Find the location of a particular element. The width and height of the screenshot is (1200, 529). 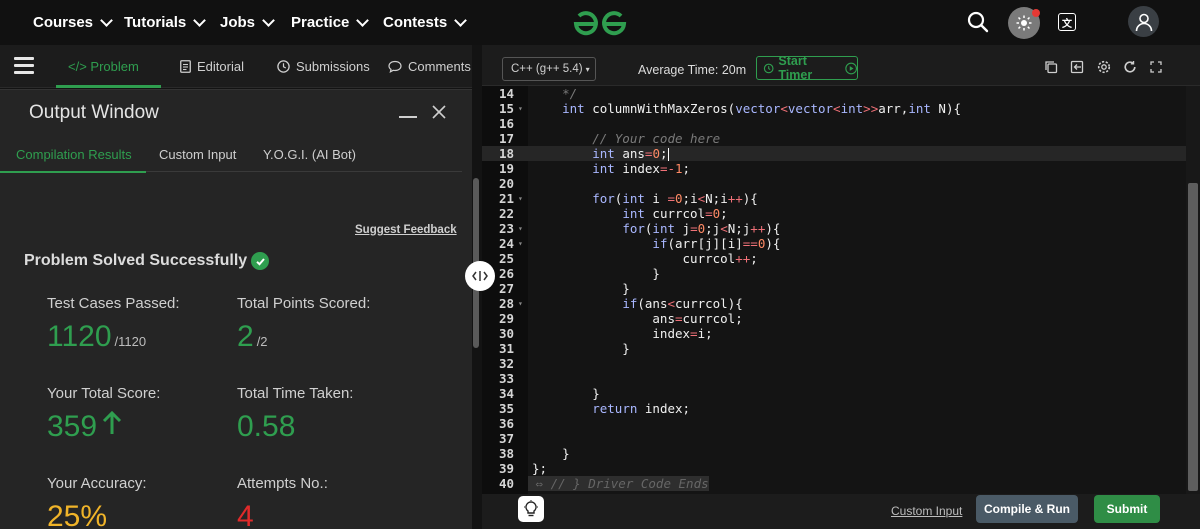

line-number: 35 is located at coordinates (507, 408).